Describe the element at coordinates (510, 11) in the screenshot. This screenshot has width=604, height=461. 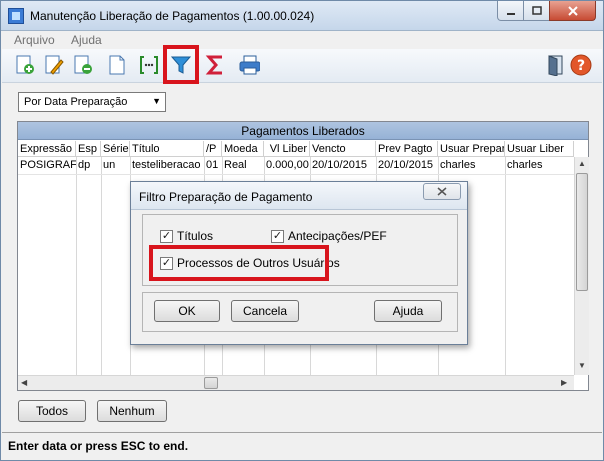
I see `minimize-button` at that location.